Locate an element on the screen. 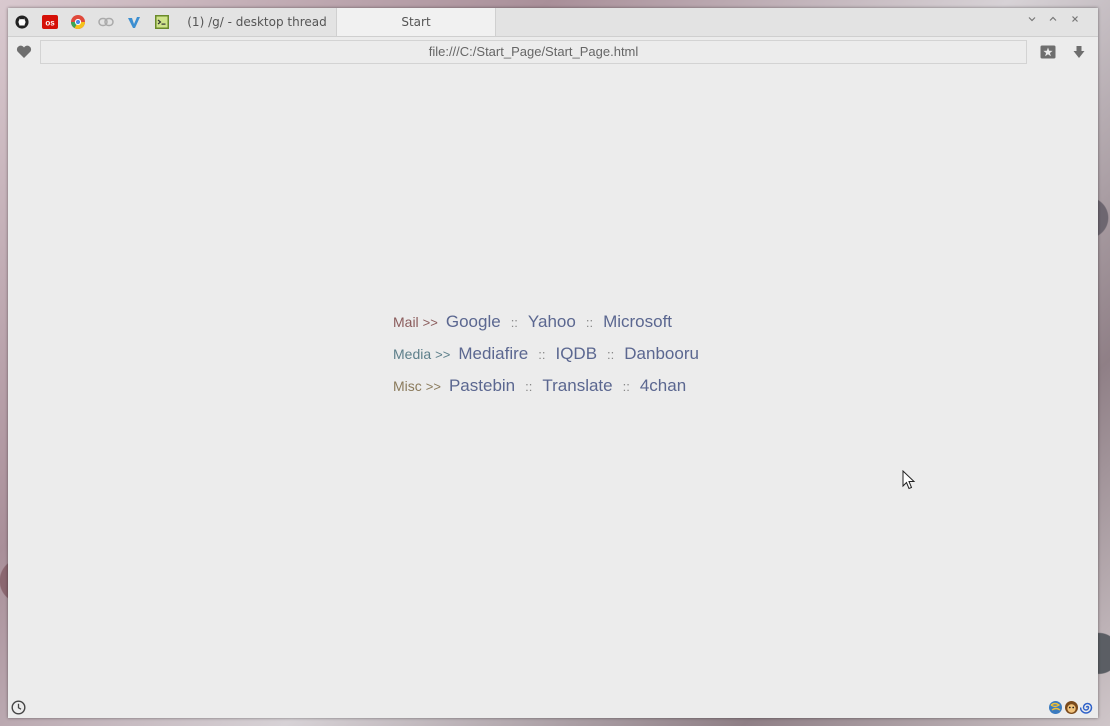 This screenshot has height=726, width=1110. link-pastebin: Pastebin is located at coordinates (482, 385).